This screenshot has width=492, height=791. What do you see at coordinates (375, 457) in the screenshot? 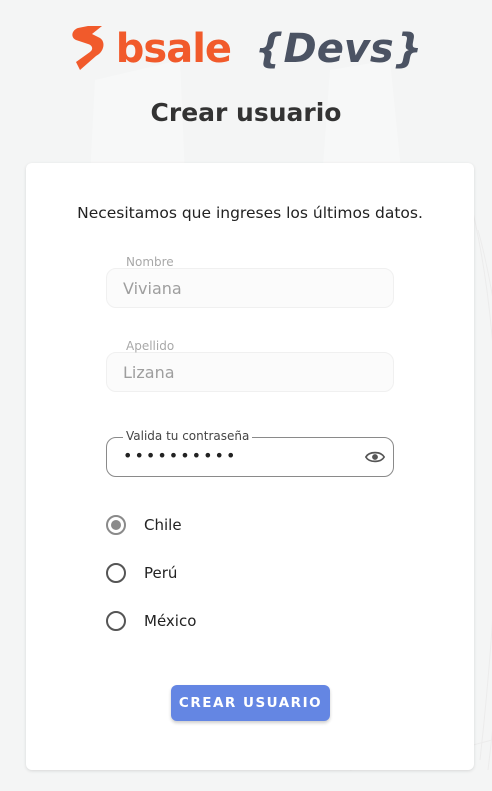
I see `eye-icon` at bounding box center [375, 457].